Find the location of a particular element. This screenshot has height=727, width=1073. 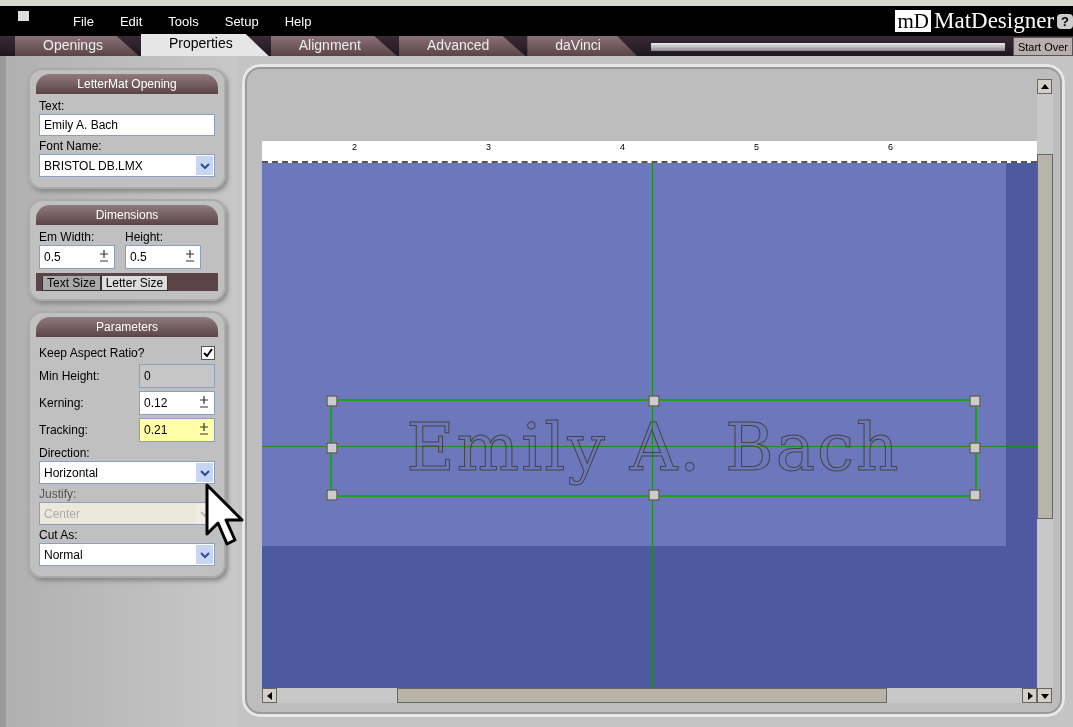

help-button: ? is located at coordinates (1065, 21).